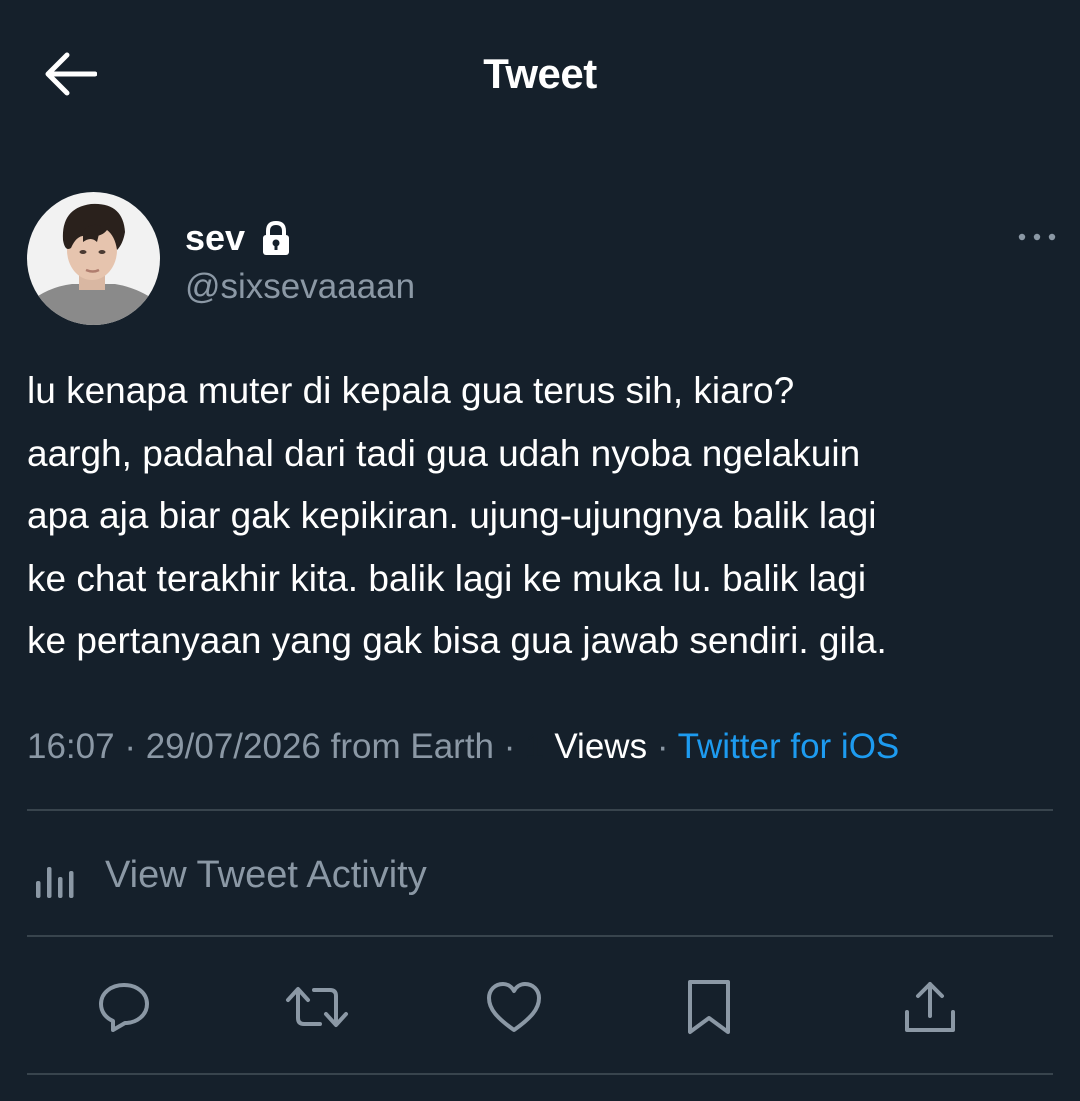 This screenshot has height=1101, width=1080. What do you see at coordinates (71, 746) in the screenshot?
I see `tweet-time: 16:07` at bounding box center [71, 746].